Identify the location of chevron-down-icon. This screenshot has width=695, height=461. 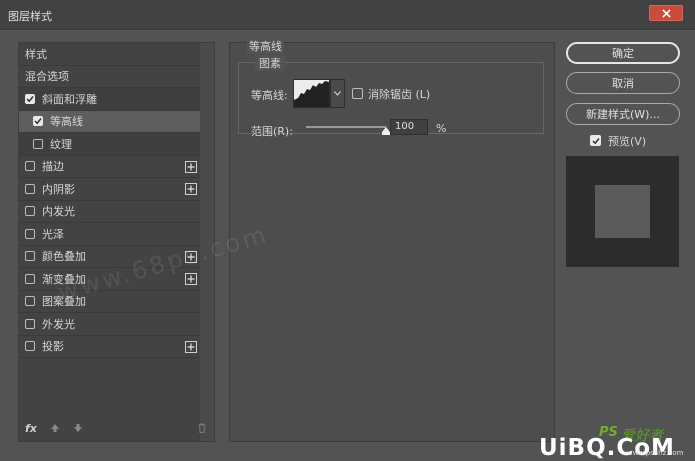
(337, 93).